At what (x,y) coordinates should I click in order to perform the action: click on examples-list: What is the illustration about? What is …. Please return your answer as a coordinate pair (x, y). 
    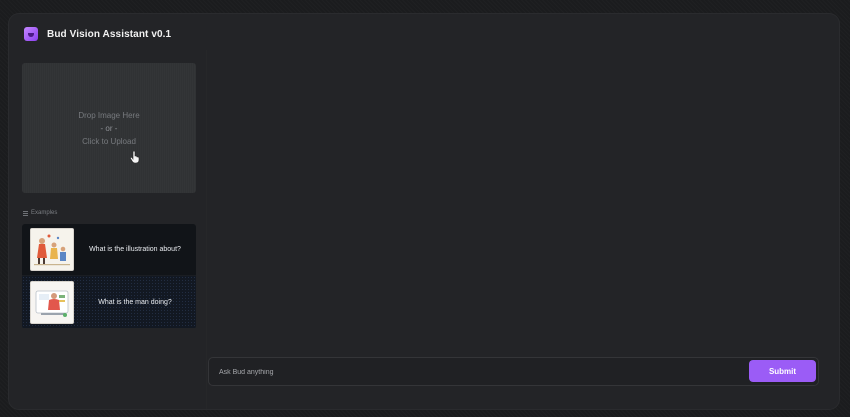
    Looking at the image, I should click on (109, 276).